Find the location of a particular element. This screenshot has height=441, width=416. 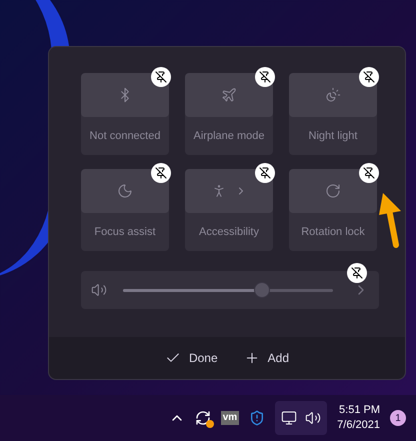

sync-icon is located at coordinates (202, 418).